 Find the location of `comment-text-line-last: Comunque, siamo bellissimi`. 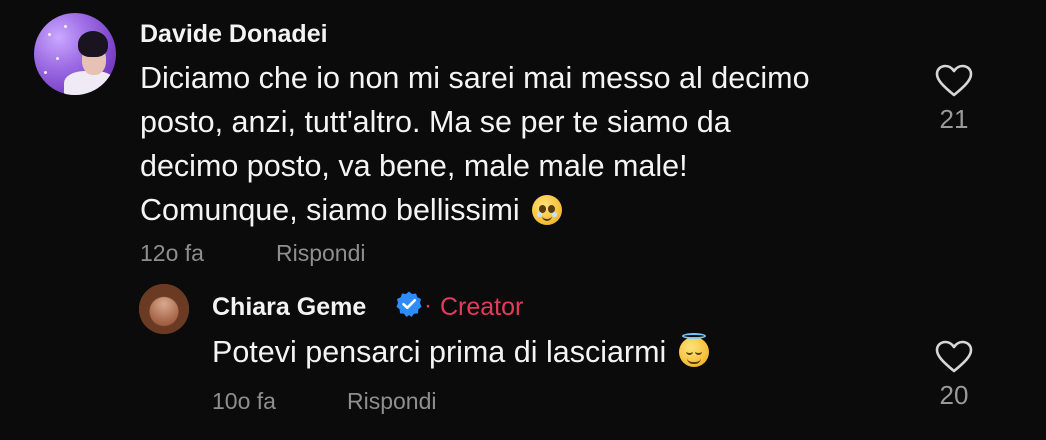

comment-text-line-last: Comunque, siamo bellissimi is located at coordinates (475, 210).